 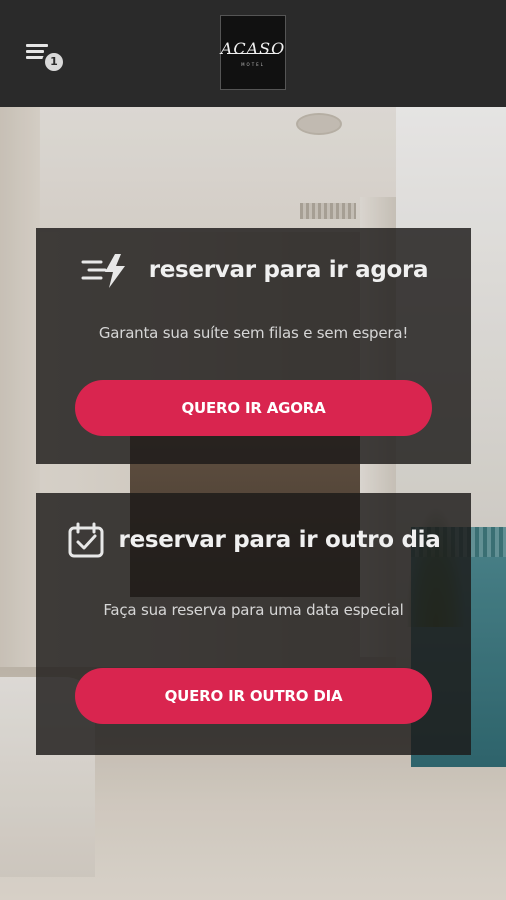 I want to click on reserve-now-title: reservar para ir agora, so click(x=288, y=270).